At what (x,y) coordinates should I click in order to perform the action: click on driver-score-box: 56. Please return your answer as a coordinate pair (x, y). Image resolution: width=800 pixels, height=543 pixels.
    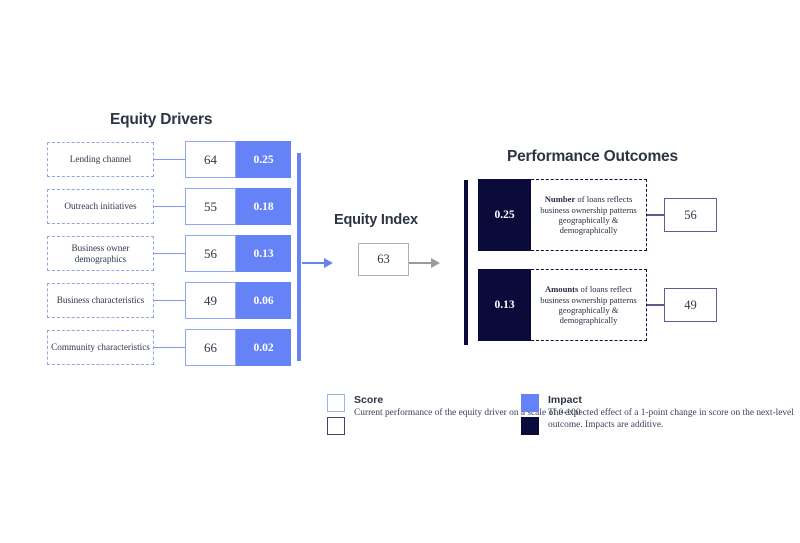
    Looking at the image, I should click on (210, 253).